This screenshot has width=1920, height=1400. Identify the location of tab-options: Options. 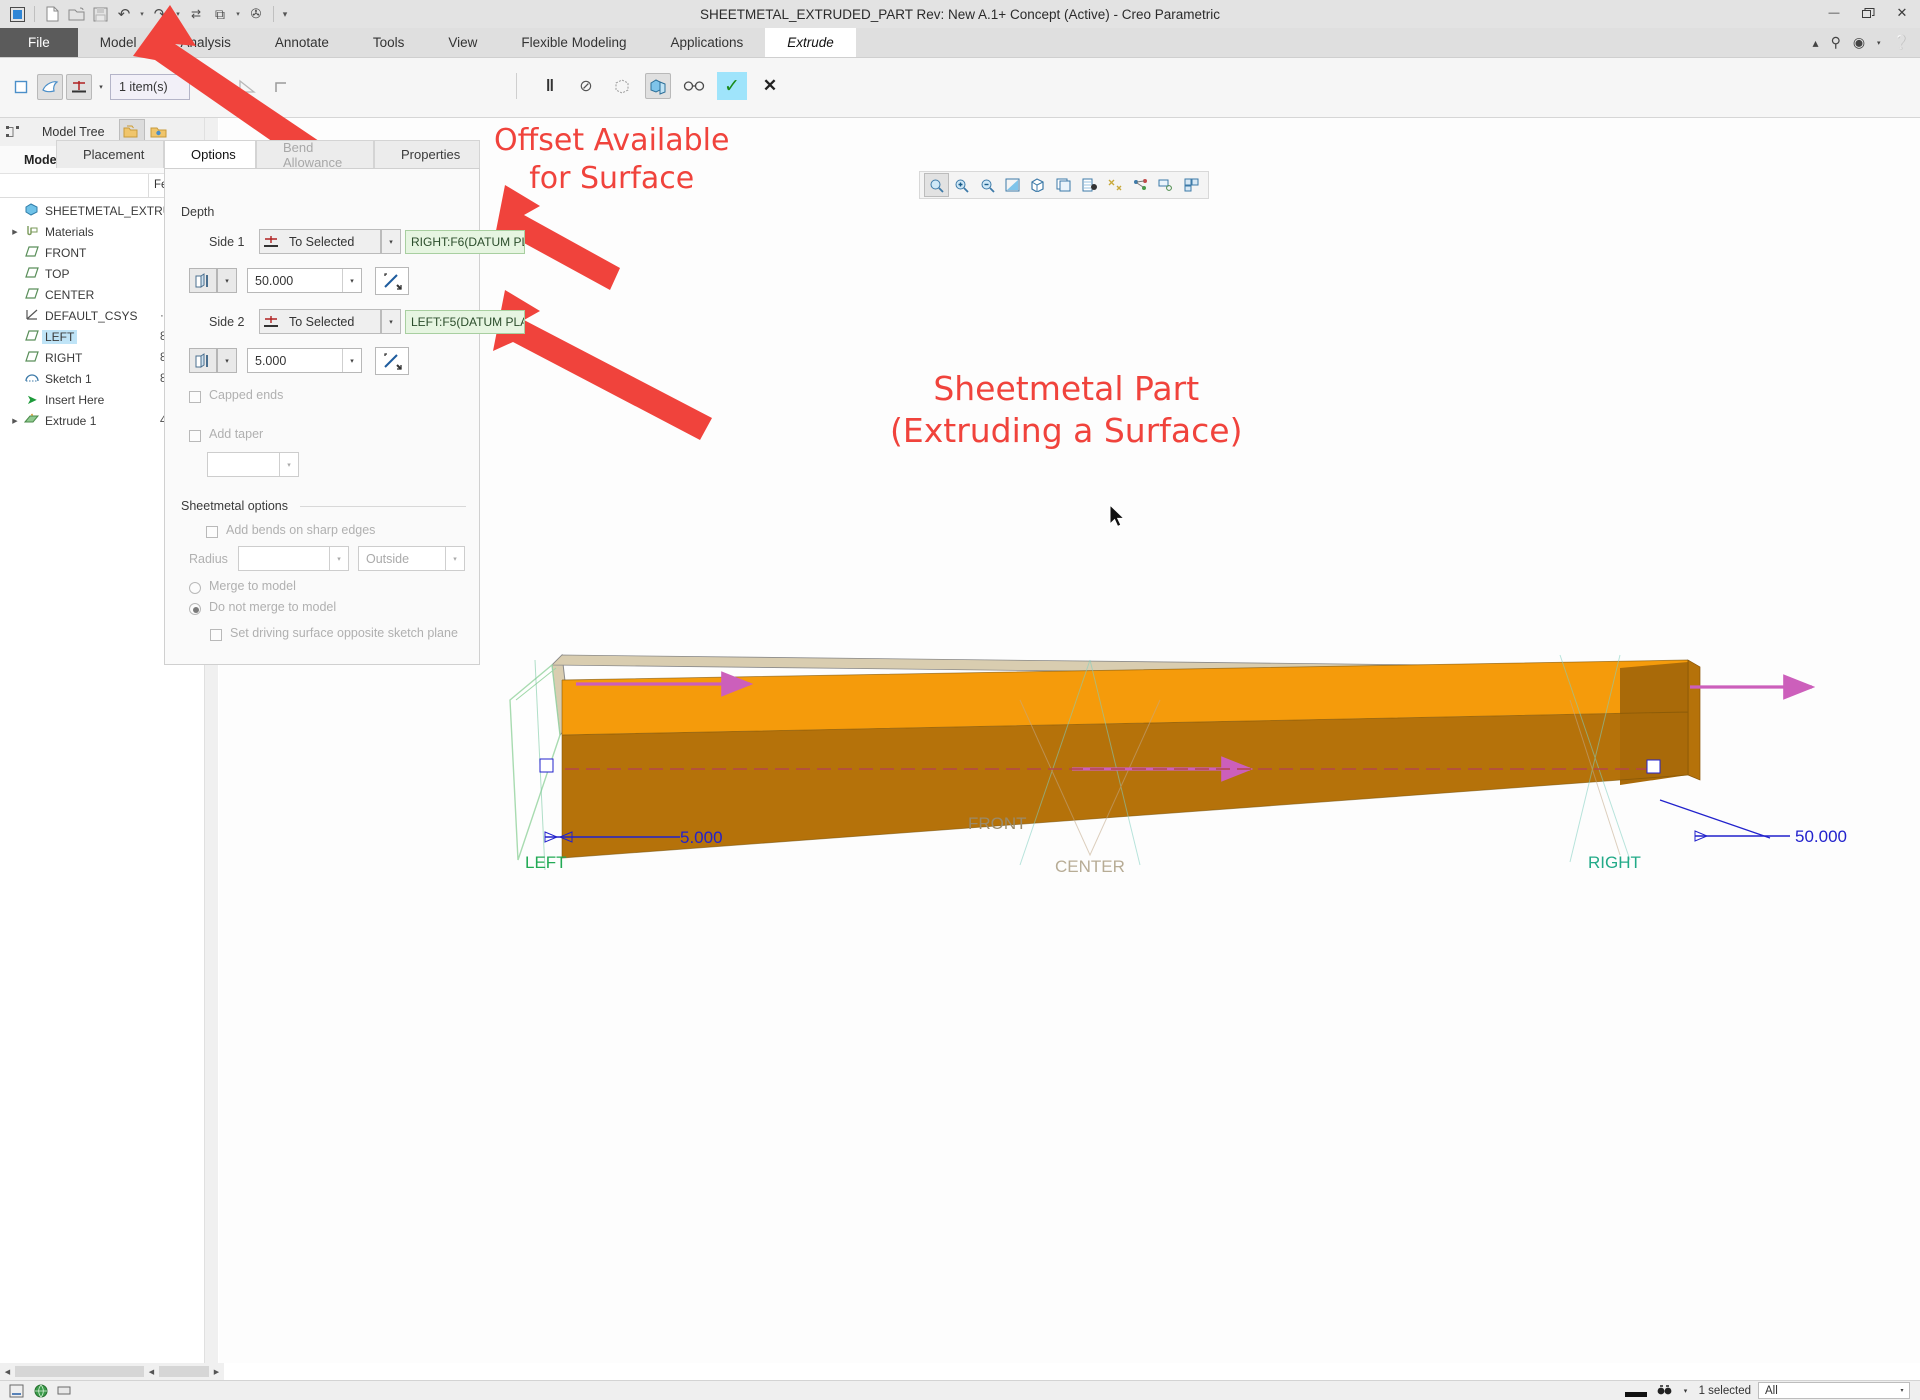
(210, 154).